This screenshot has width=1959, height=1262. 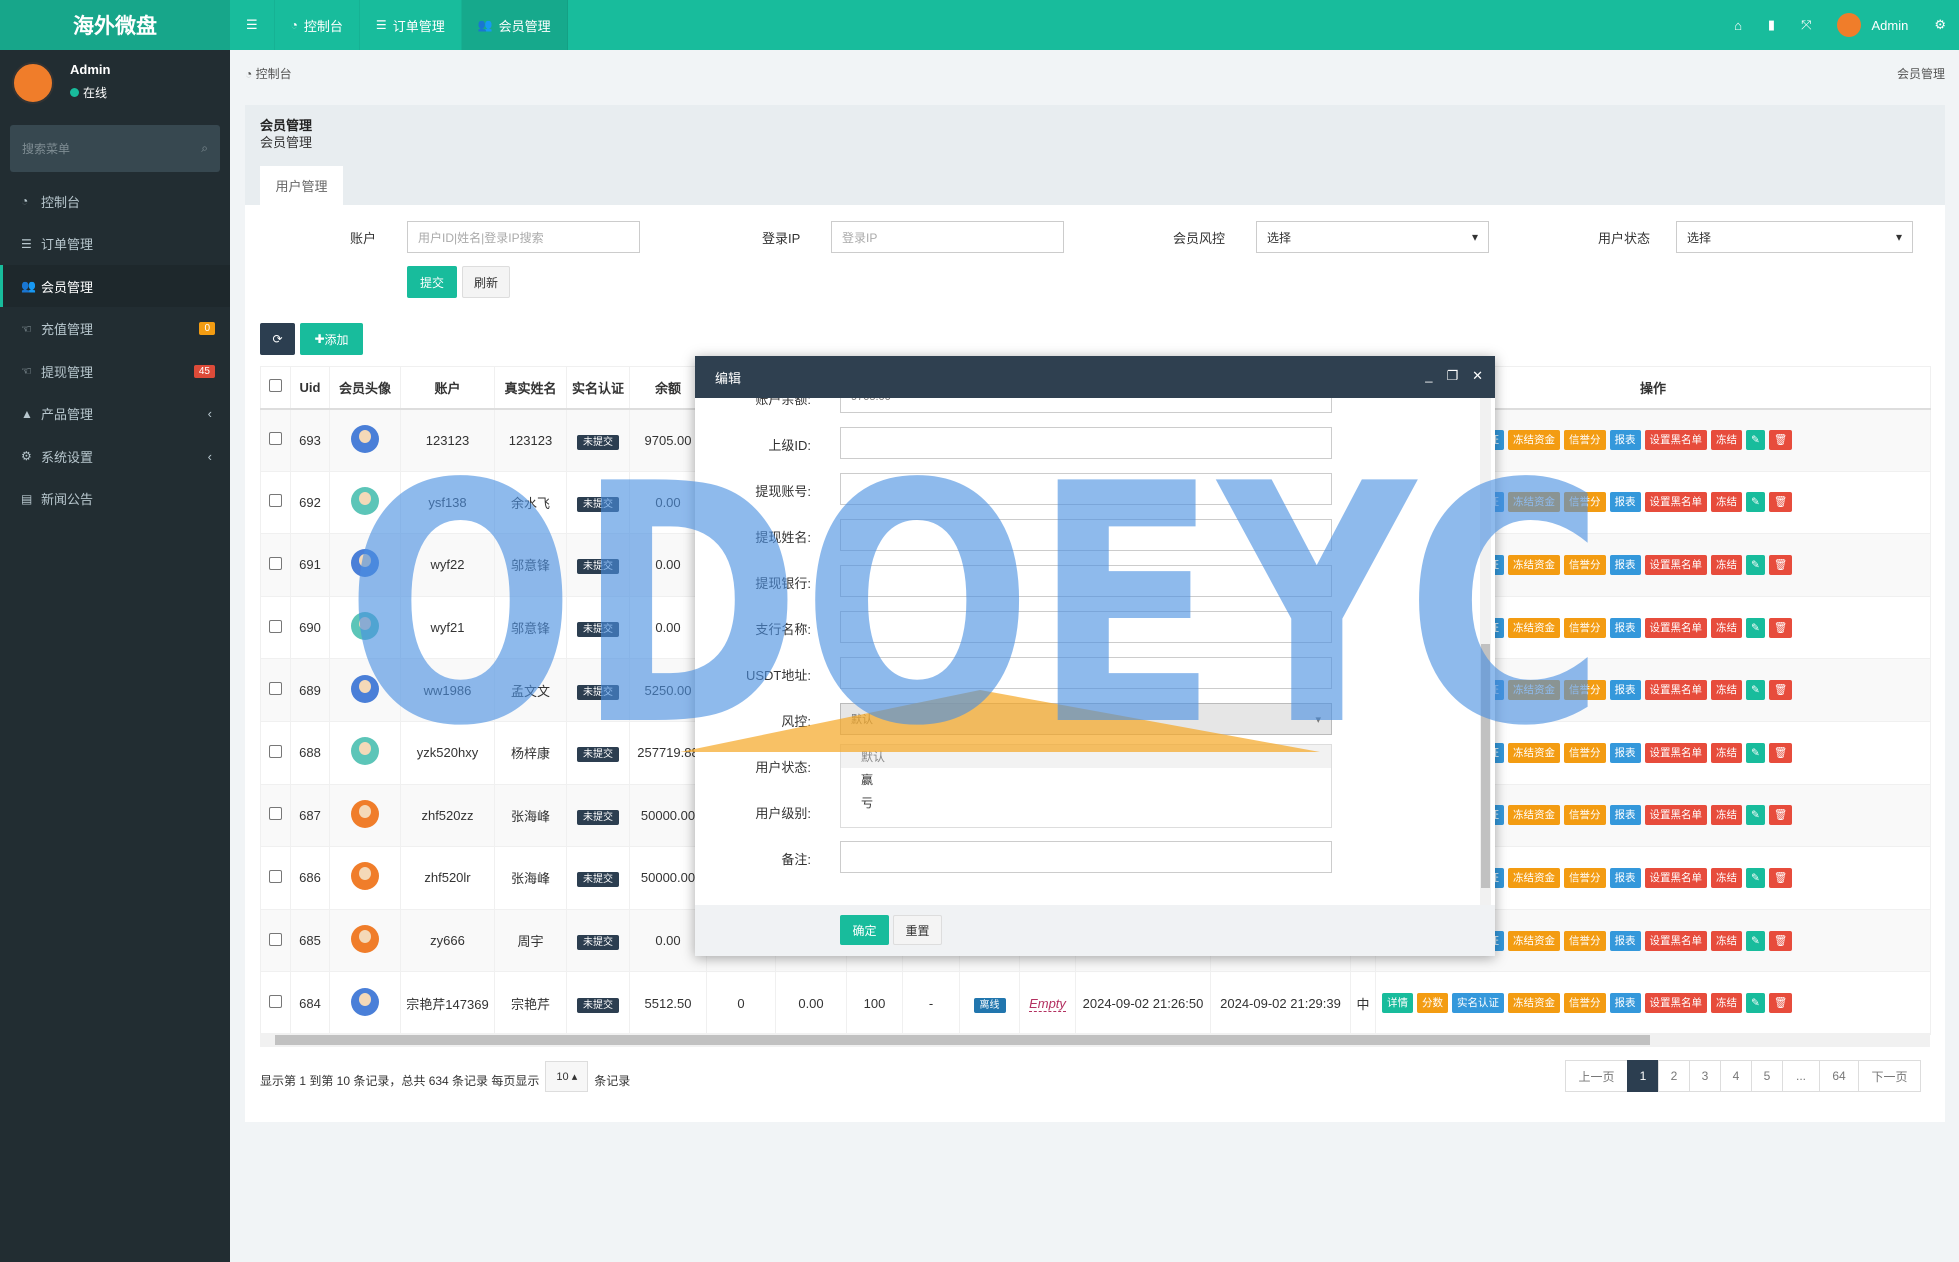 What do you see at coordinates (486, 282) in the screenshot?
I see `refresh-button: 刷新` at bounding box center [486, 282].